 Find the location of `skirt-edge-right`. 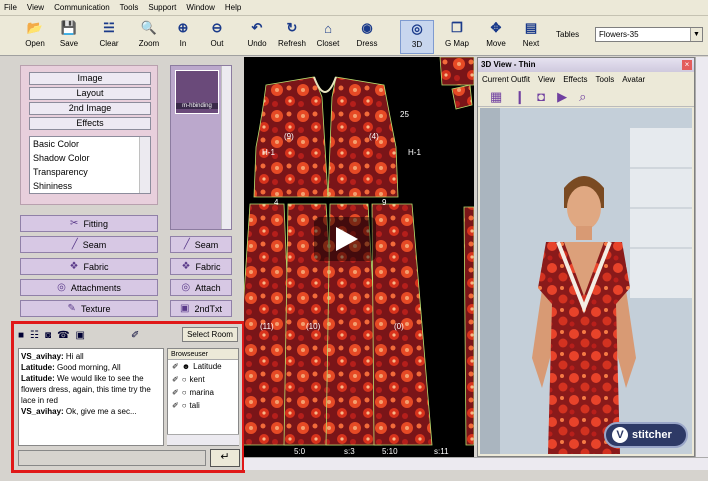

skirt-edge-right is located at coordinates (468, 326).